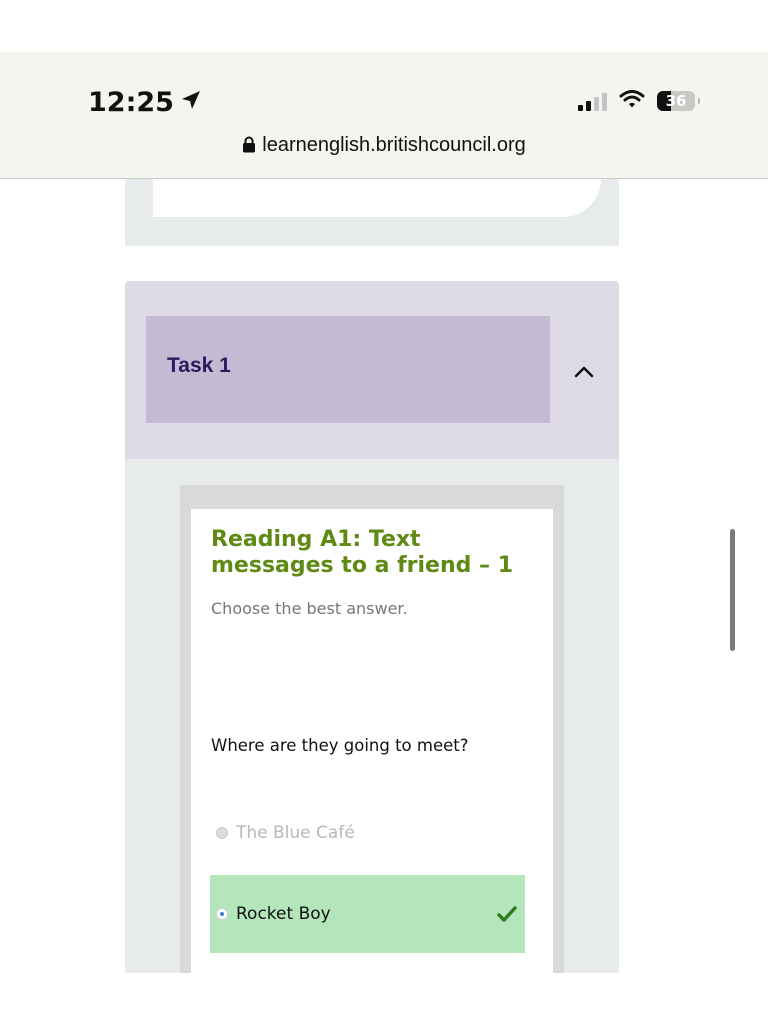 The width and height of the screenshot is (768, 1024). What do you see at coordinates (699, 101) in the screenshot?
I see `battery-tip` at bounding box center [699, 101].